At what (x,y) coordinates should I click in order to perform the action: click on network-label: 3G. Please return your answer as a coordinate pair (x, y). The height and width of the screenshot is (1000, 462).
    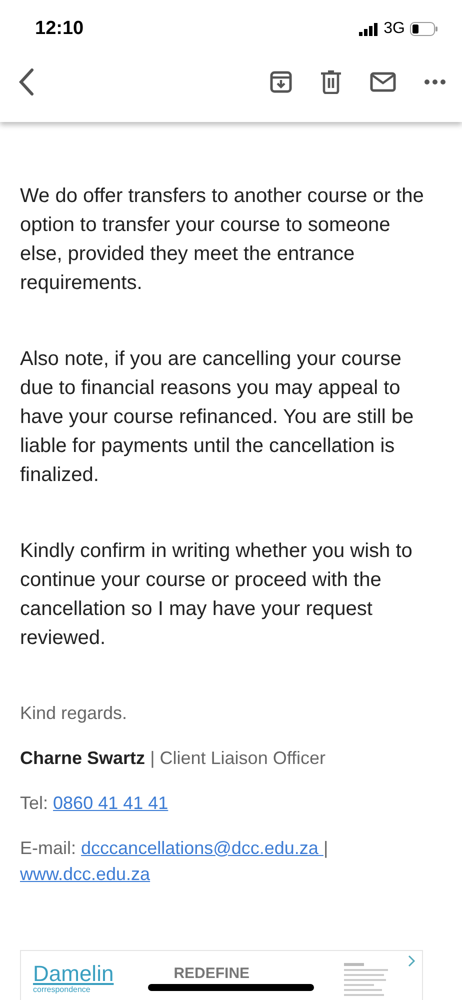
    Looking at the image, I should click on (394, 29).